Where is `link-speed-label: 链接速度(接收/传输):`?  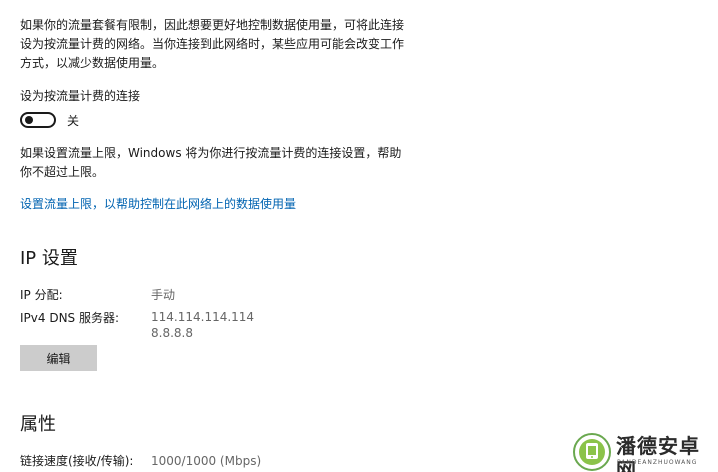
link-speed-label: 链接速度(接收/传输): is located at coordinates (77, 461).